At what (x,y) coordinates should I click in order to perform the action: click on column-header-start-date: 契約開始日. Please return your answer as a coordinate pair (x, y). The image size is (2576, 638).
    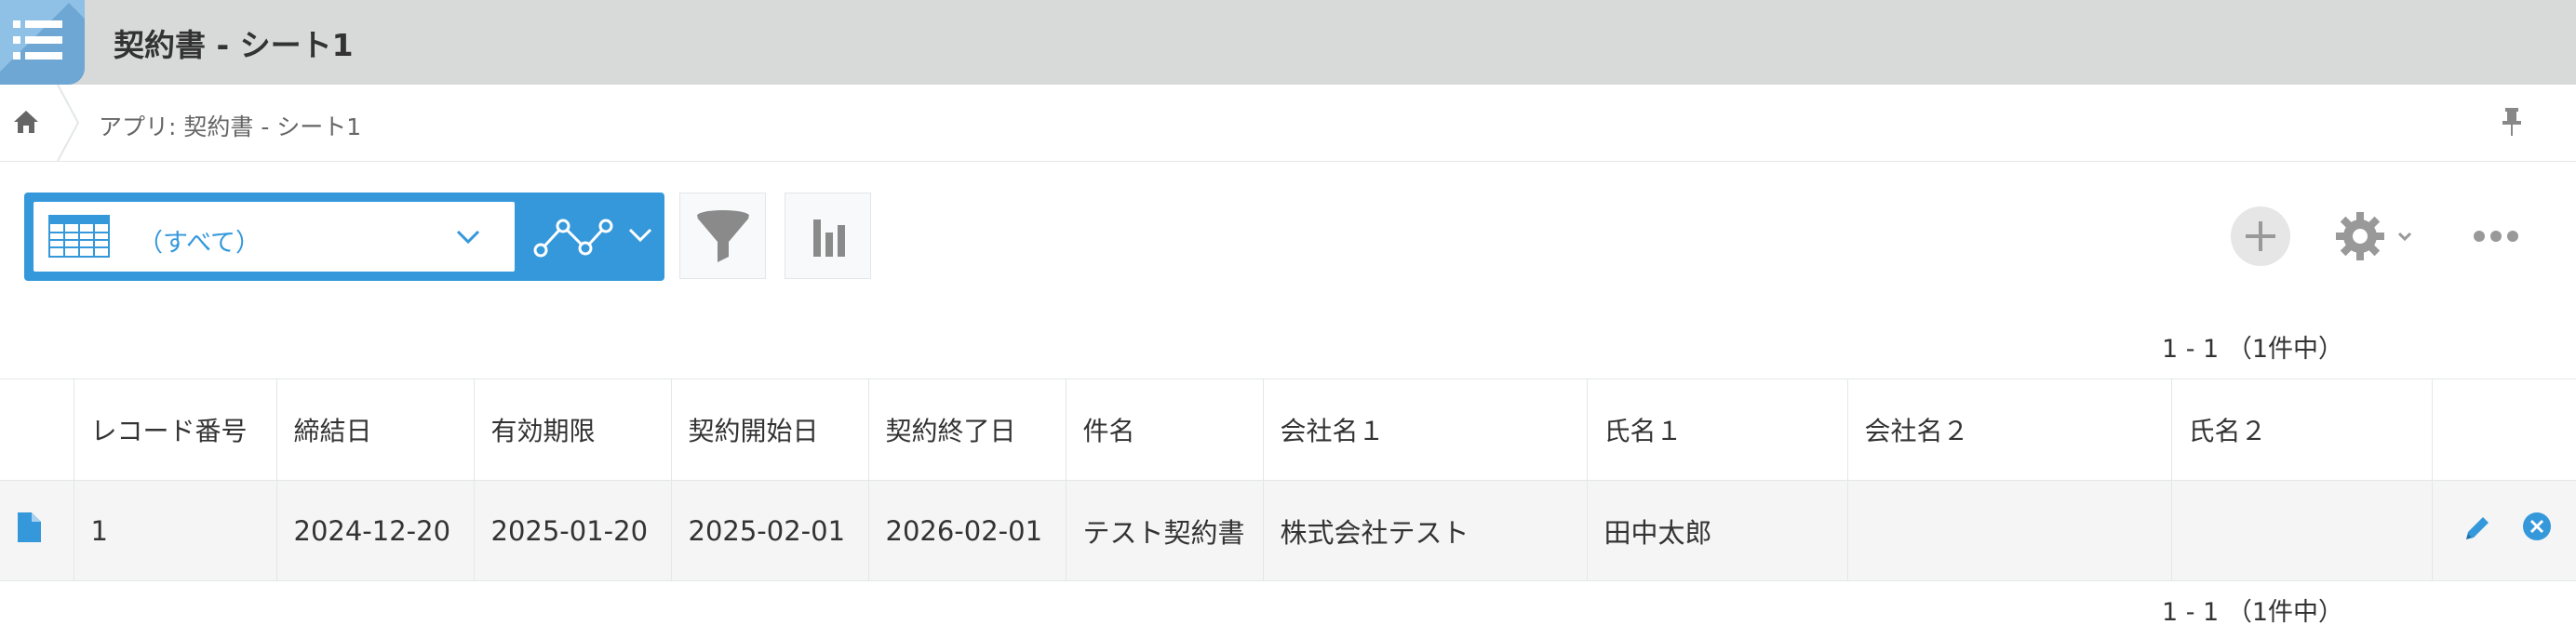
    Looking at the image, I should click on (769, 430).